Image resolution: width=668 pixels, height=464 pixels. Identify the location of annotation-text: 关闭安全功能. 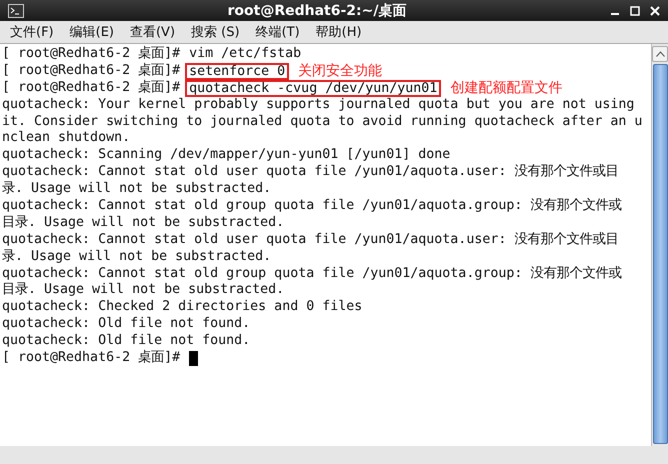
(340, 71).